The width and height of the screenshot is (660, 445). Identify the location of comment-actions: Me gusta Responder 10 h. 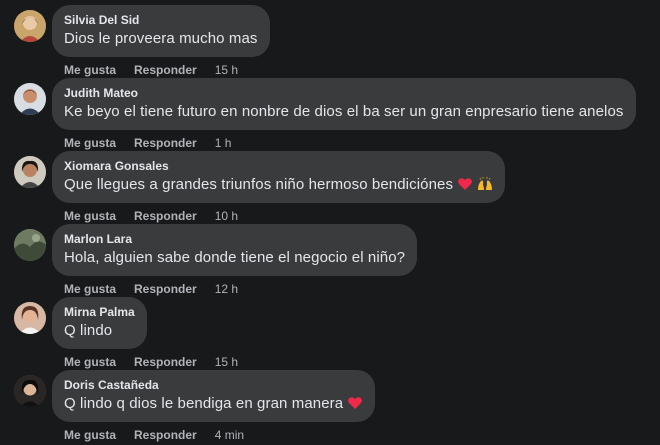
(151, 216).